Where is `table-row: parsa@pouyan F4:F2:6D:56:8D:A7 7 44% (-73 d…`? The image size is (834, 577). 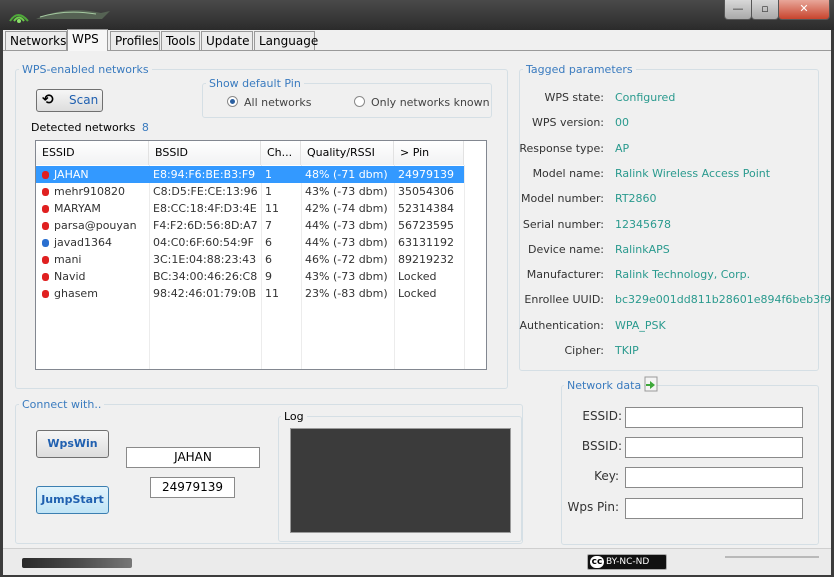
table-row: parsa@pouyan F4:F2:6D:56:8D:A7 7 44% (-73 d… is located at coordinates (261, 225).